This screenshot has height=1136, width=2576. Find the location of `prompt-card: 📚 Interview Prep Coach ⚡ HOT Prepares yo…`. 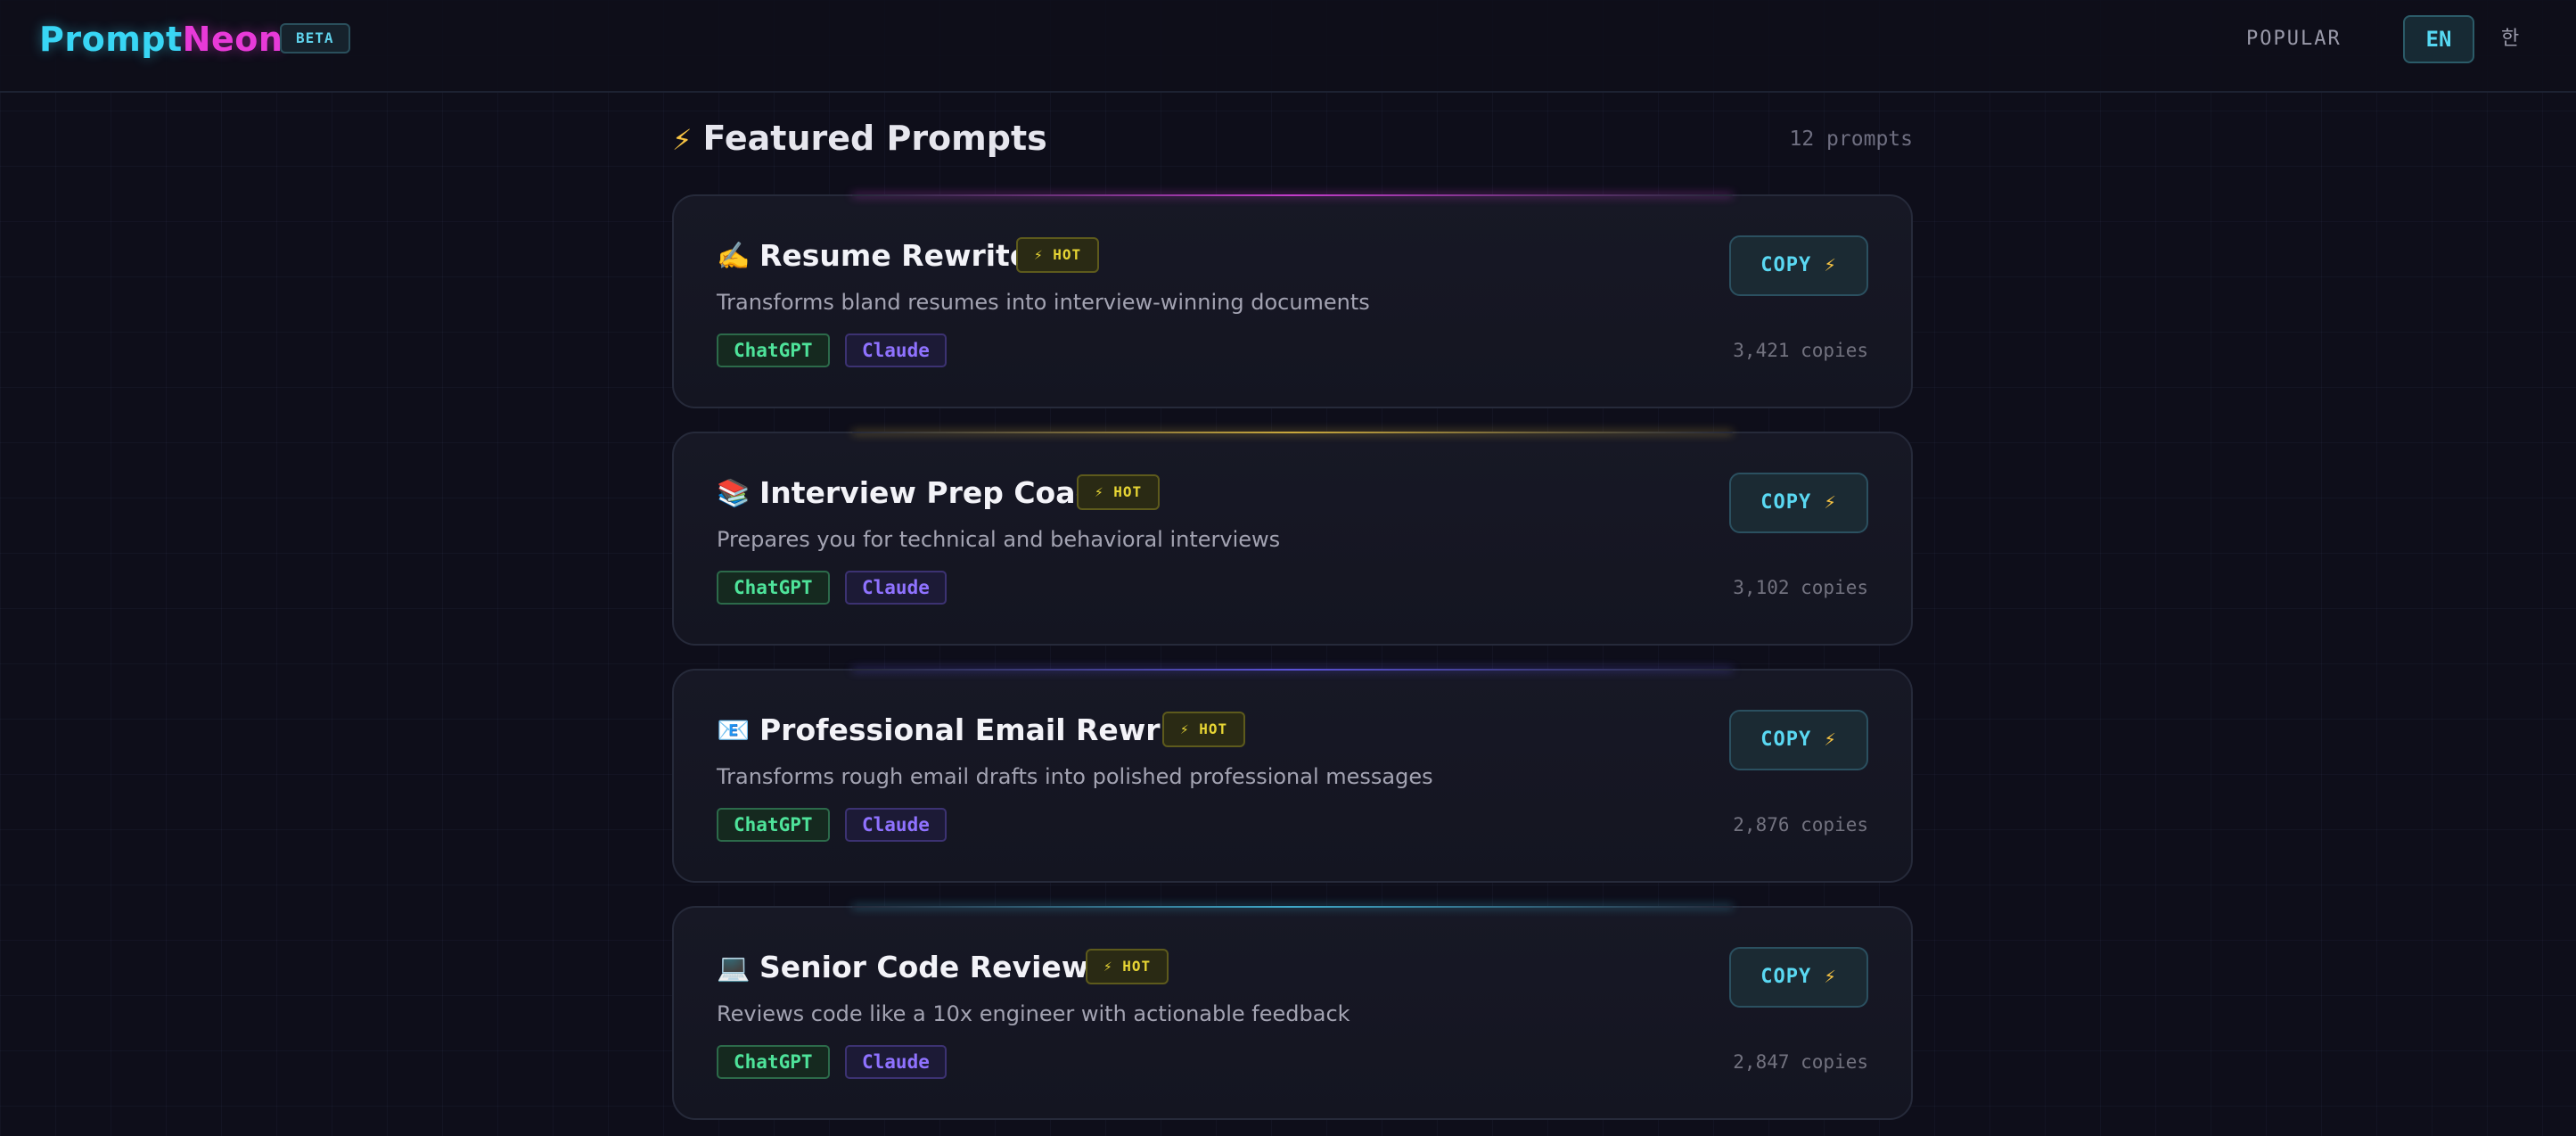

prompt-card: 📚 Interview Prep Coach ⚡ HOT Prepares yo… is located at coordinates (1292, 539).